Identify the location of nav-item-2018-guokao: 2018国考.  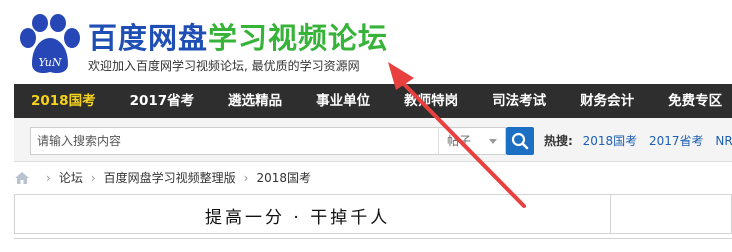
(63, 101).